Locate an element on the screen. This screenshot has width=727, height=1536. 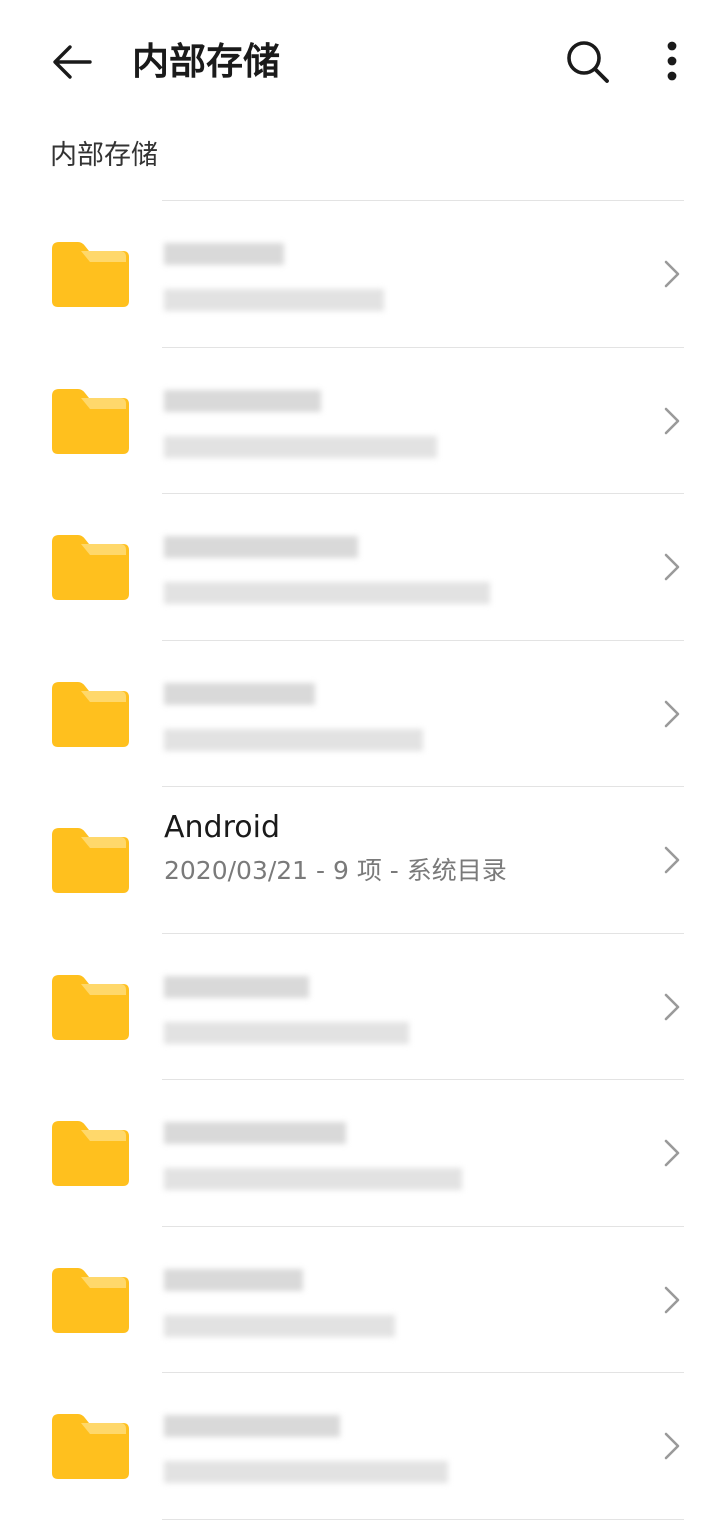
back-button is located at coordinates (72, 62).